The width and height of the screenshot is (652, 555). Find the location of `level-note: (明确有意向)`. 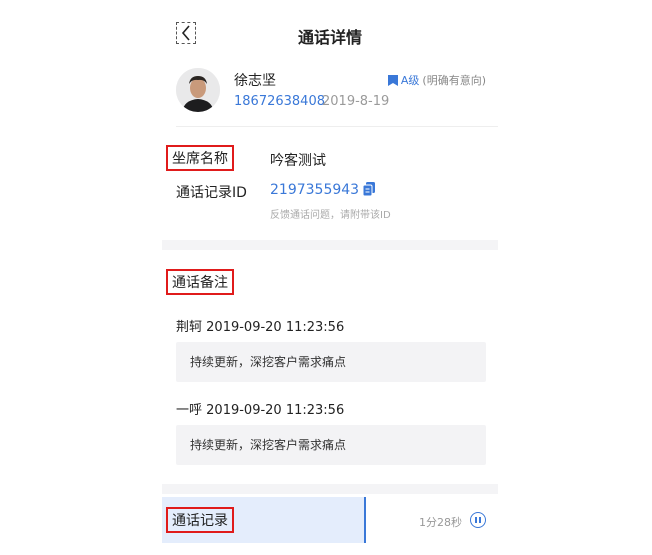

level-note: (明确有意向) is located at coordinates (454, 80).